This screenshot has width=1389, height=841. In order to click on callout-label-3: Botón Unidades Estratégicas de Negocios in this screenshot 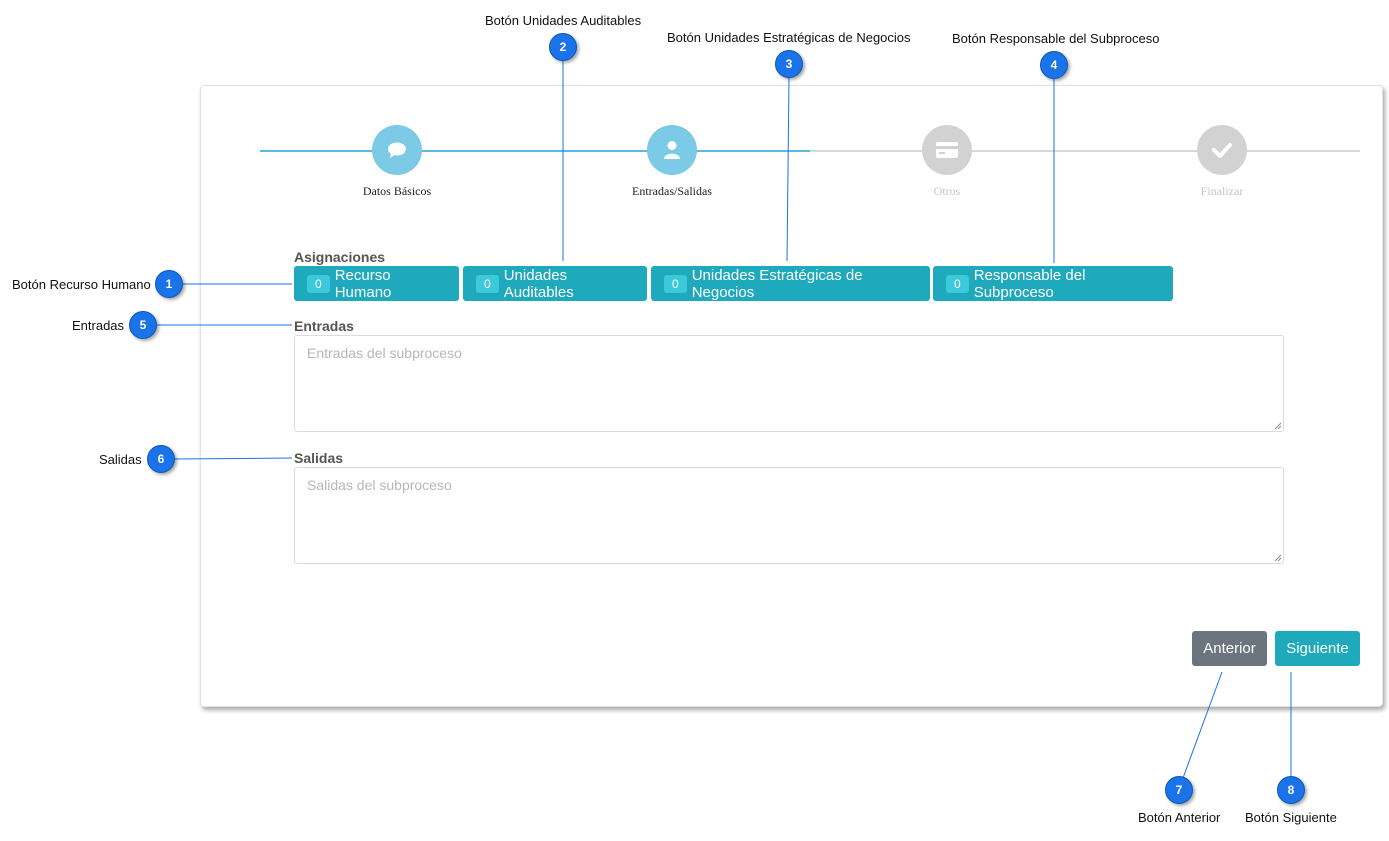, I will do `click(789, 37)`.